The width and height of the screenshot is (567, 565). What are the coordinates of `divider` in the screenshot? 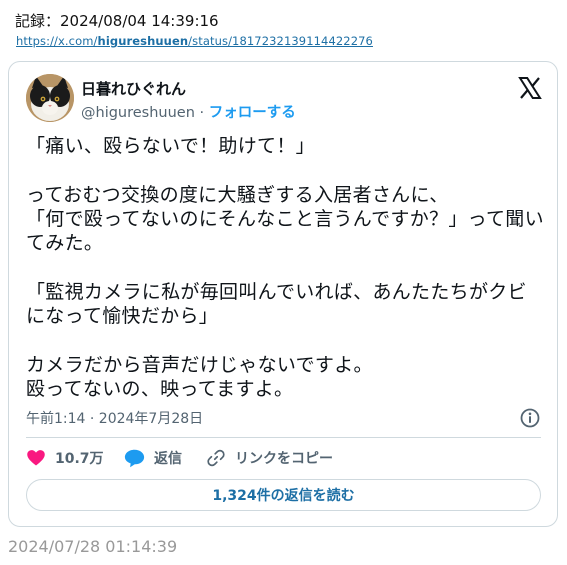 It's located at (283, 437).